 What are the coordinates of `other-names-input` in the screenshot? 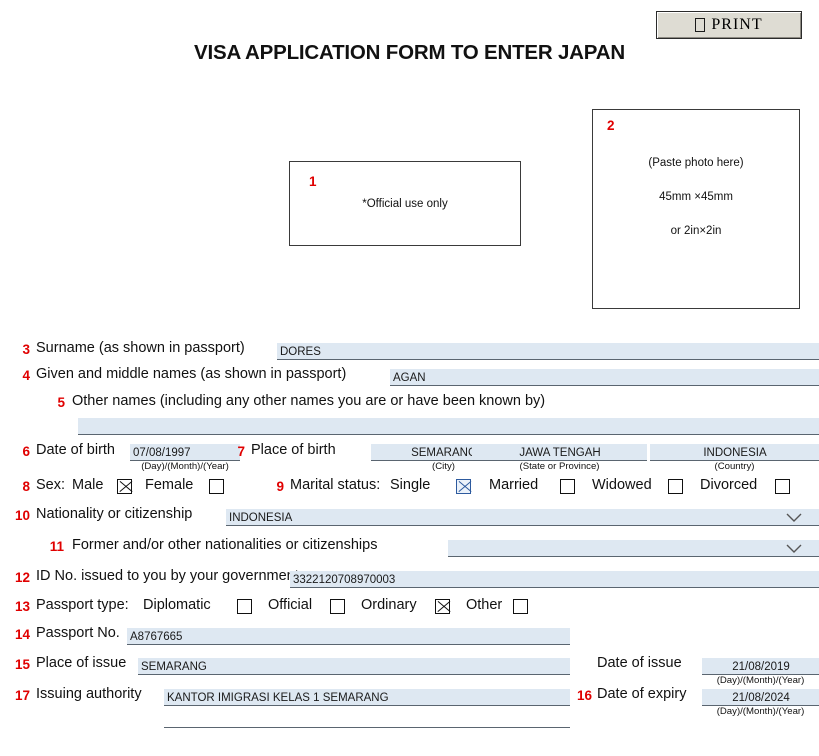 It's located at (448, 426).